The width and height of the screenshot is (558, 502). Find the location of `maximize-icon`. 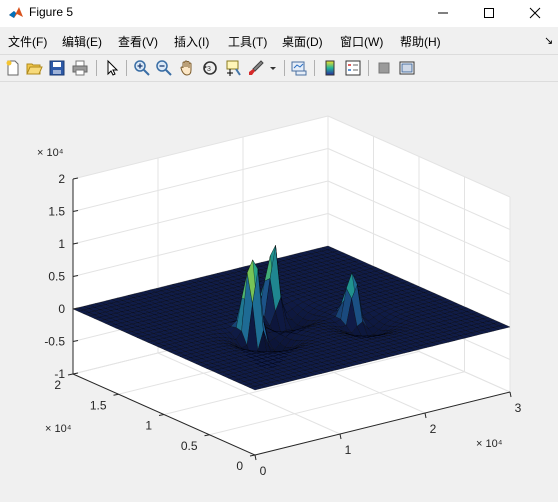

maximize-icon is located at coordinates (489, 13).